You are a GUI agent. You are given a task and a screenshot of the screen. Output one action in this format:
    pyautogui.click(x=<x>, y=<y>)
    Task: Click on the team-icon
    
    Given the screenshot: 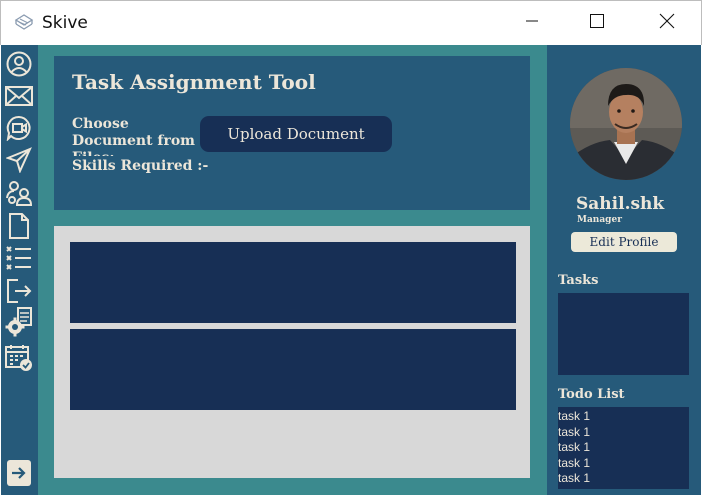 What is the action you would take?
    pyautogui.click(x=19, y=192)
    